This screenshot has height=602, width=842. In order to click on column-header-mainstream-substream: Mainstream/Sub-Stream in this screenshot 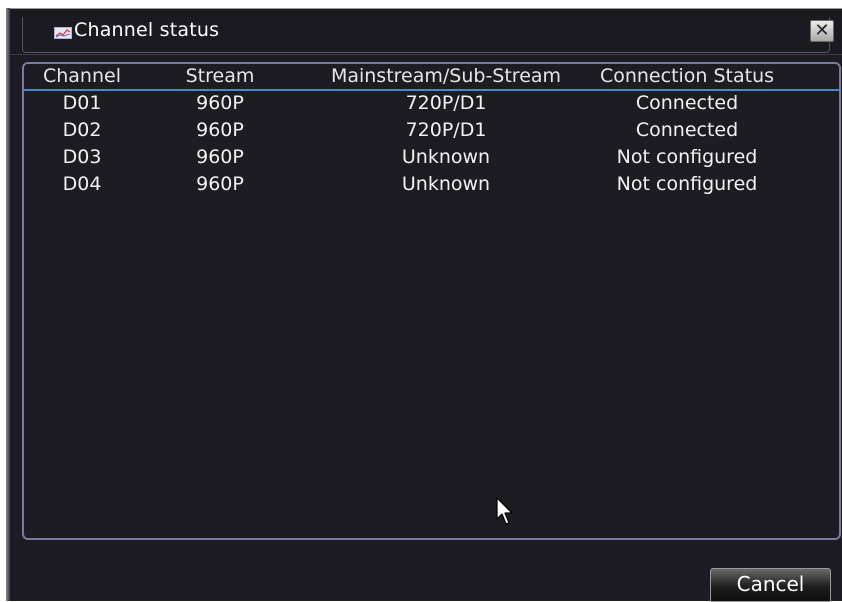, I will do `click(446, 76)`.